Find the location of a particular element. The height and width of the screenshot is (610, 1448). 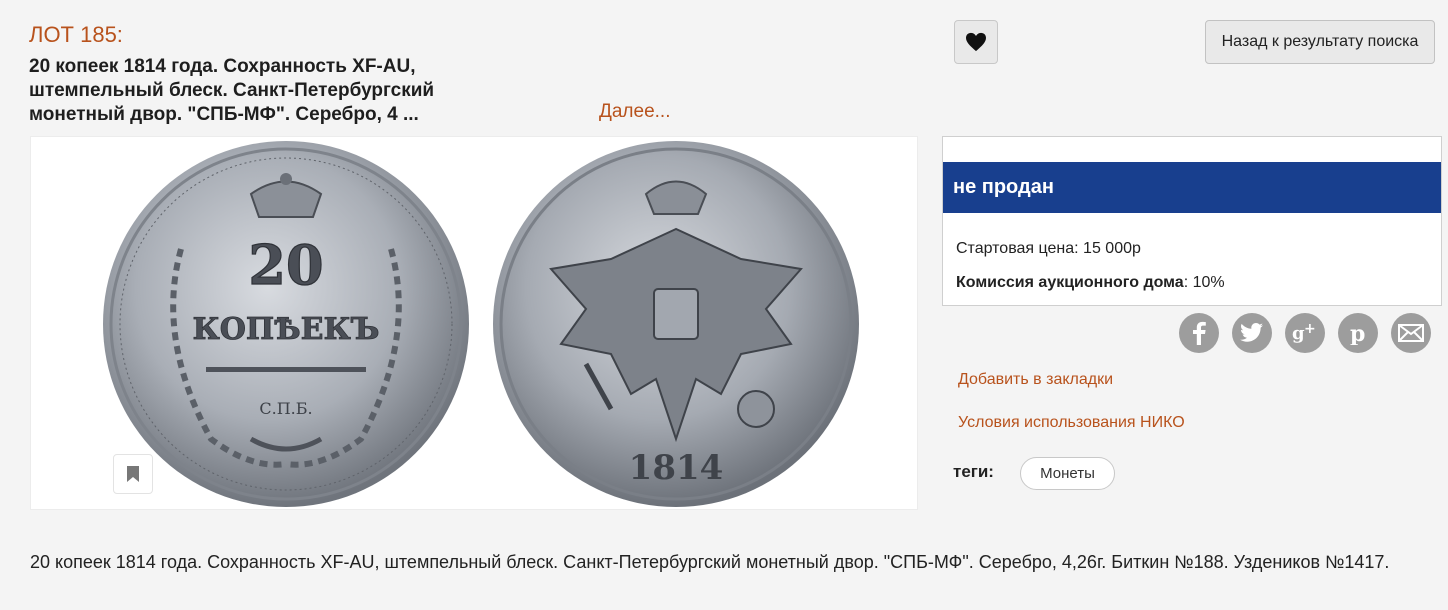

facebook-share-button is located at coordinates (1199, 333).